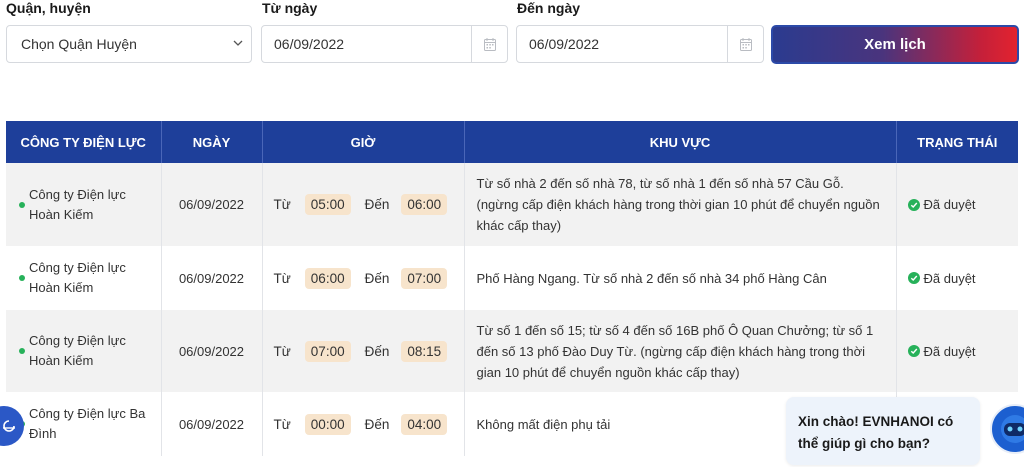  I want to click on company-cell: Công ty Điện lực Ba Đình, so click(83, 424).